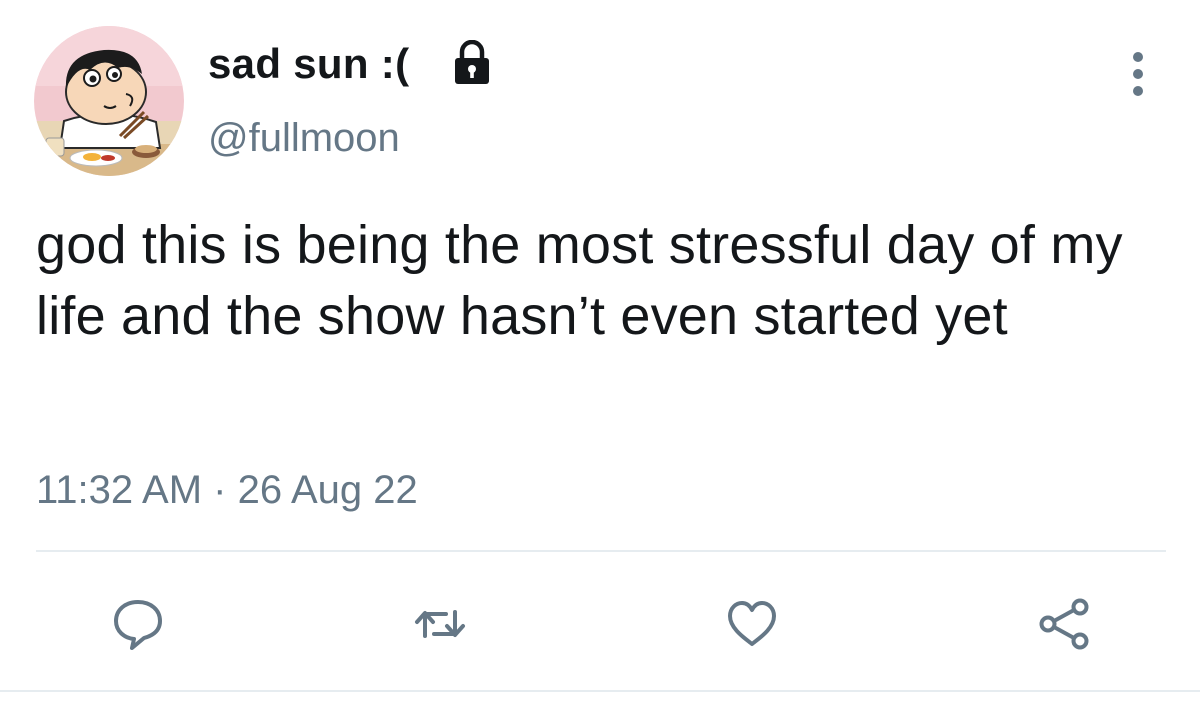 Image resolution: width=1200 pixels, height=710 pixels. I want to click on cartoon-avatar, so click(109, 101).